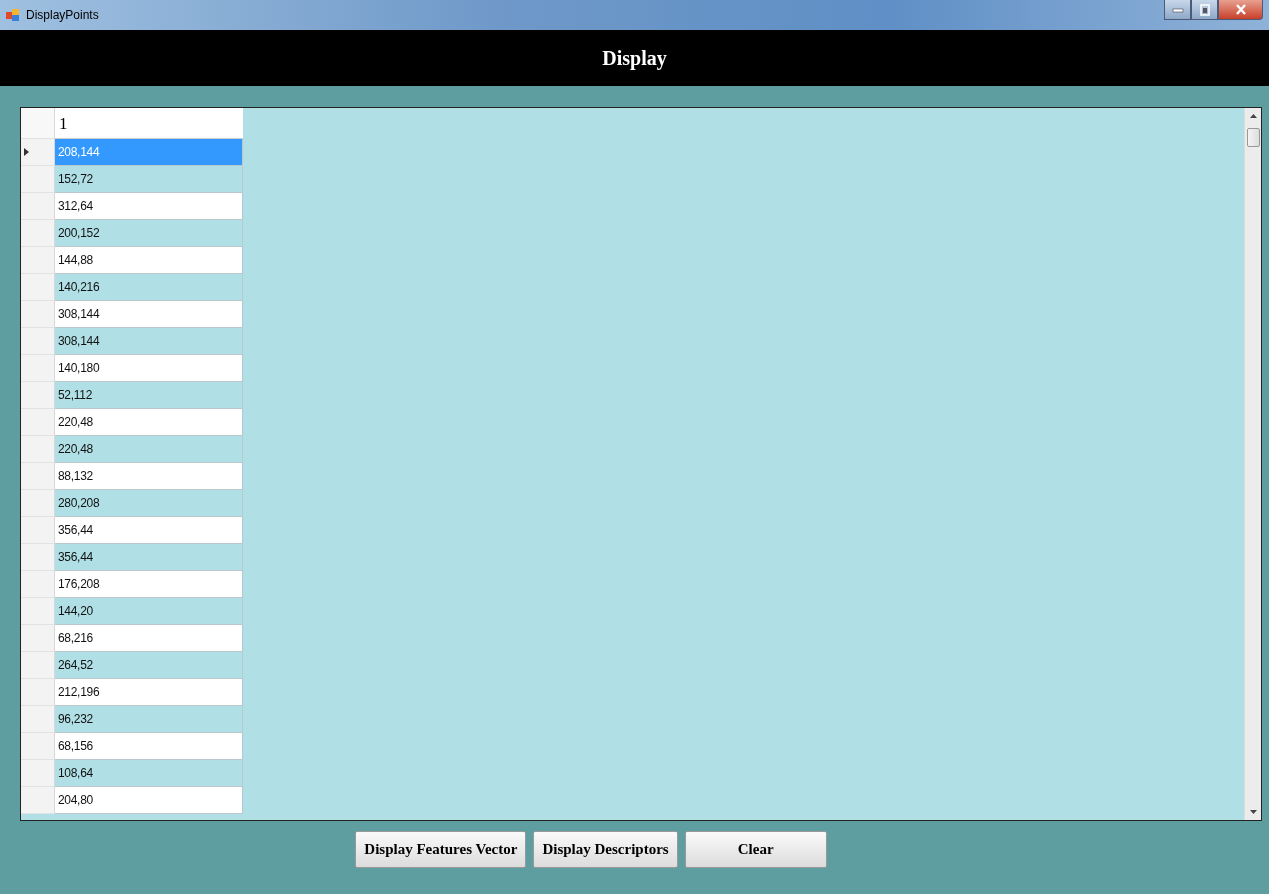 The width and height of the screenshot is (1269, 894). I want to click on corner-header, so click(38, 123).